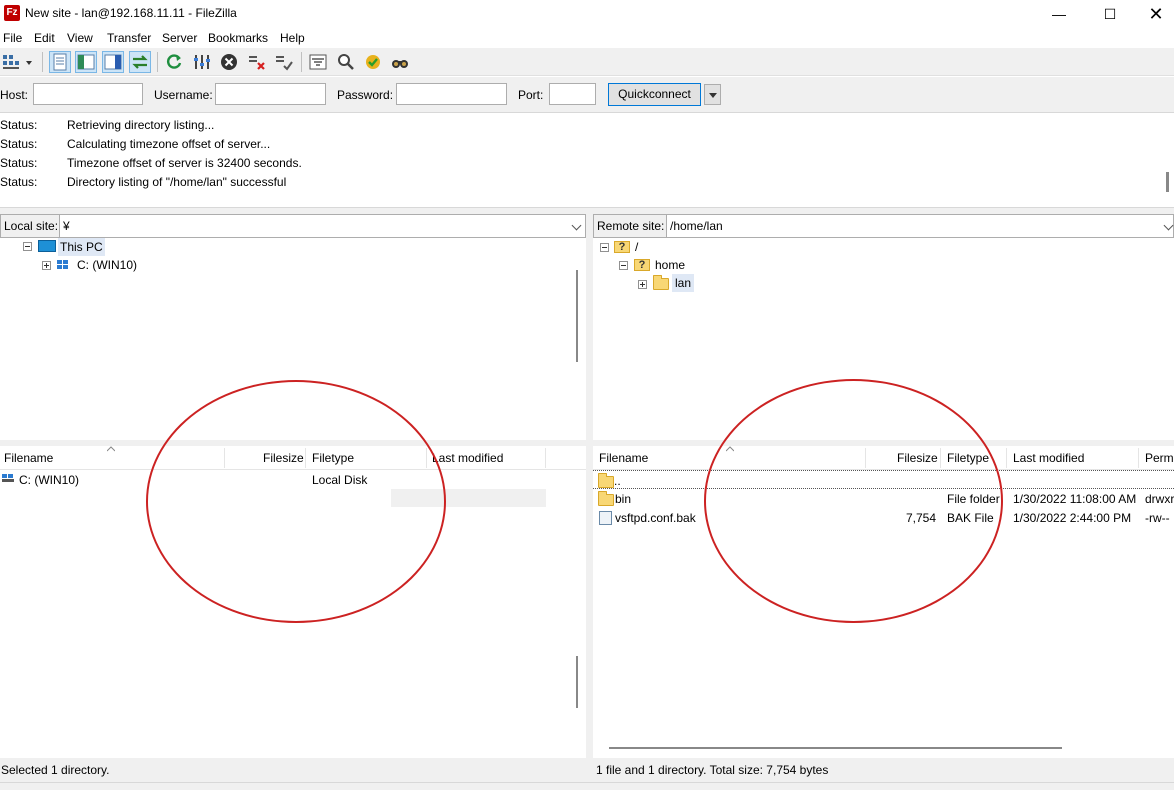  What do you see at coordinates (631, 226) in the screenshot?
I see `remote-site-label: Remote site:` at bounding box center [631, 226].